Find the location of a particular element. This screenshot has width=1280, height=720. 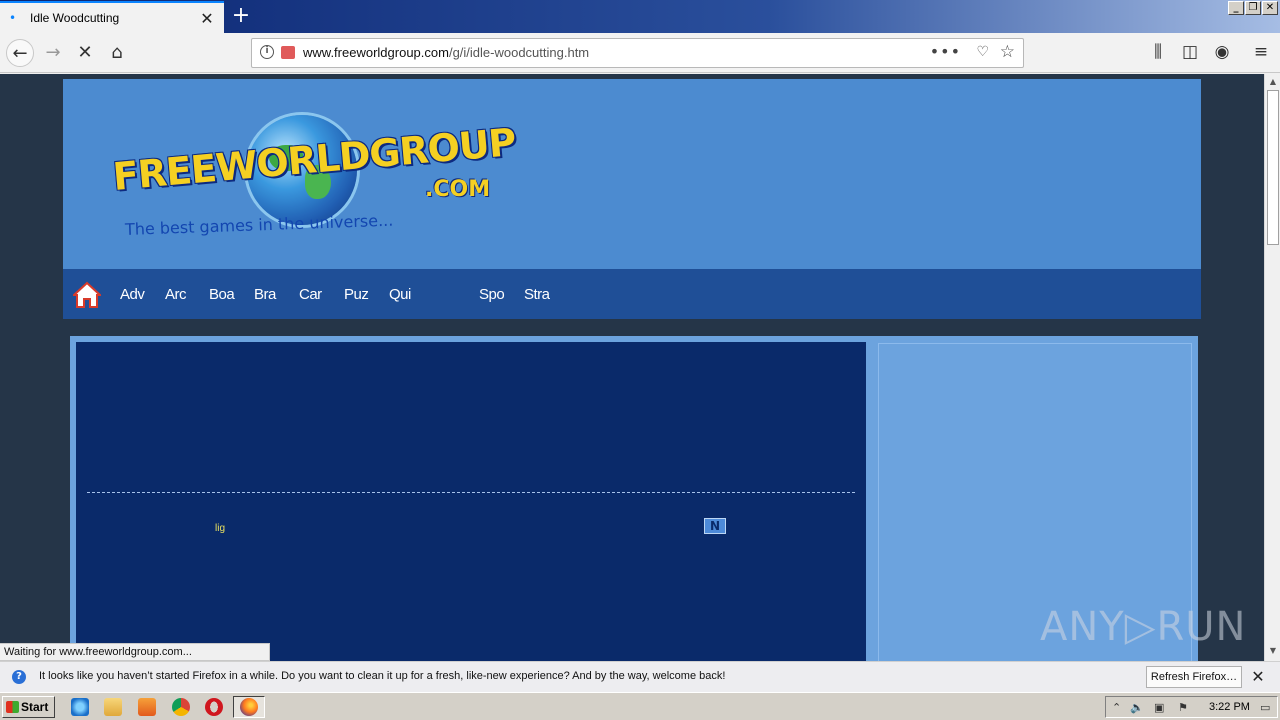

nav-item-adventure: Adv is located at coordinates (133, 294).